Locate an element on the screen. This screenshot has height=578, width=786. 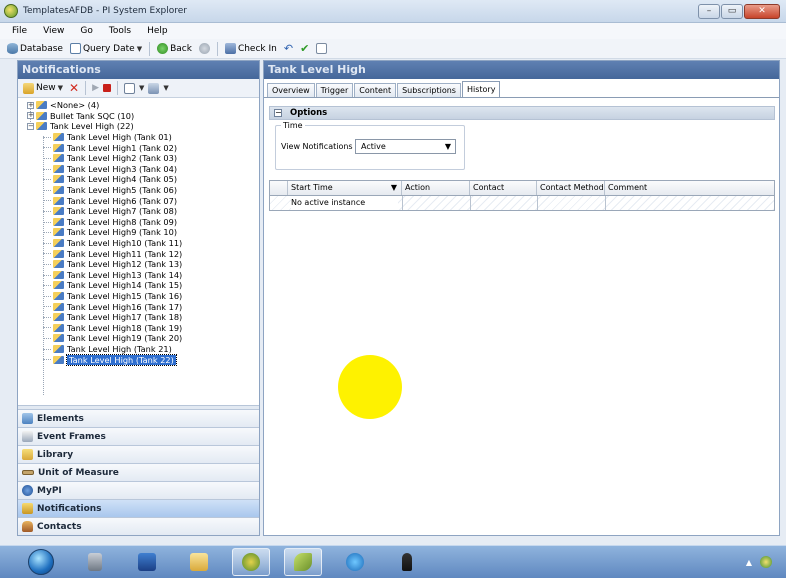
tree-item-label: Tank Level High17 (Tank 18) is located at coordinates (125, 317).